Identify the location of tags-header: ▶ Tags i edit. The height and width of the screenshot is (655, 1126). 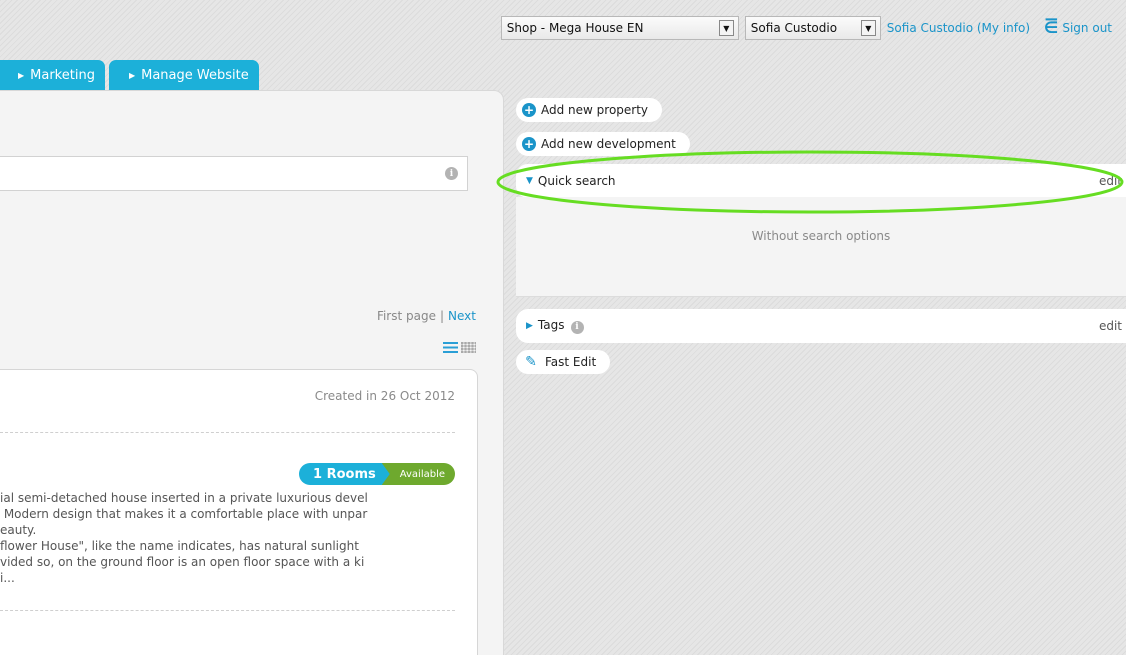
(821, 326).